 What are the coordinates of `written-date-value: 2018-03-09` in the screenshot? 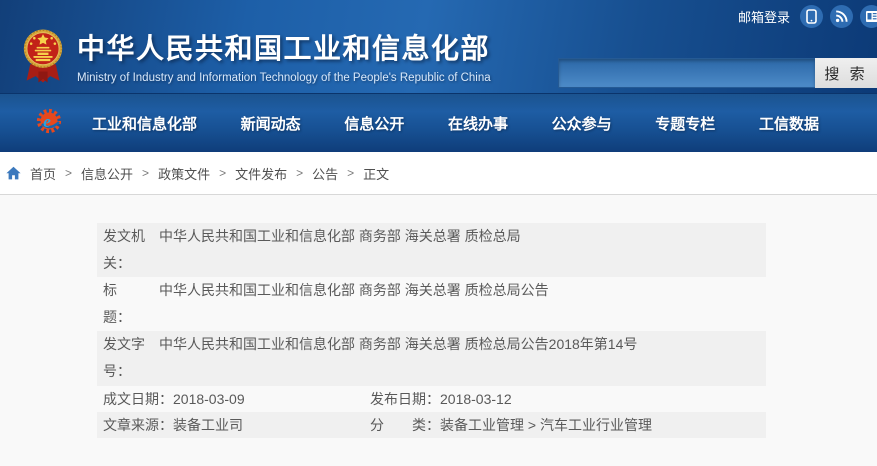 It's located at (209, 399).